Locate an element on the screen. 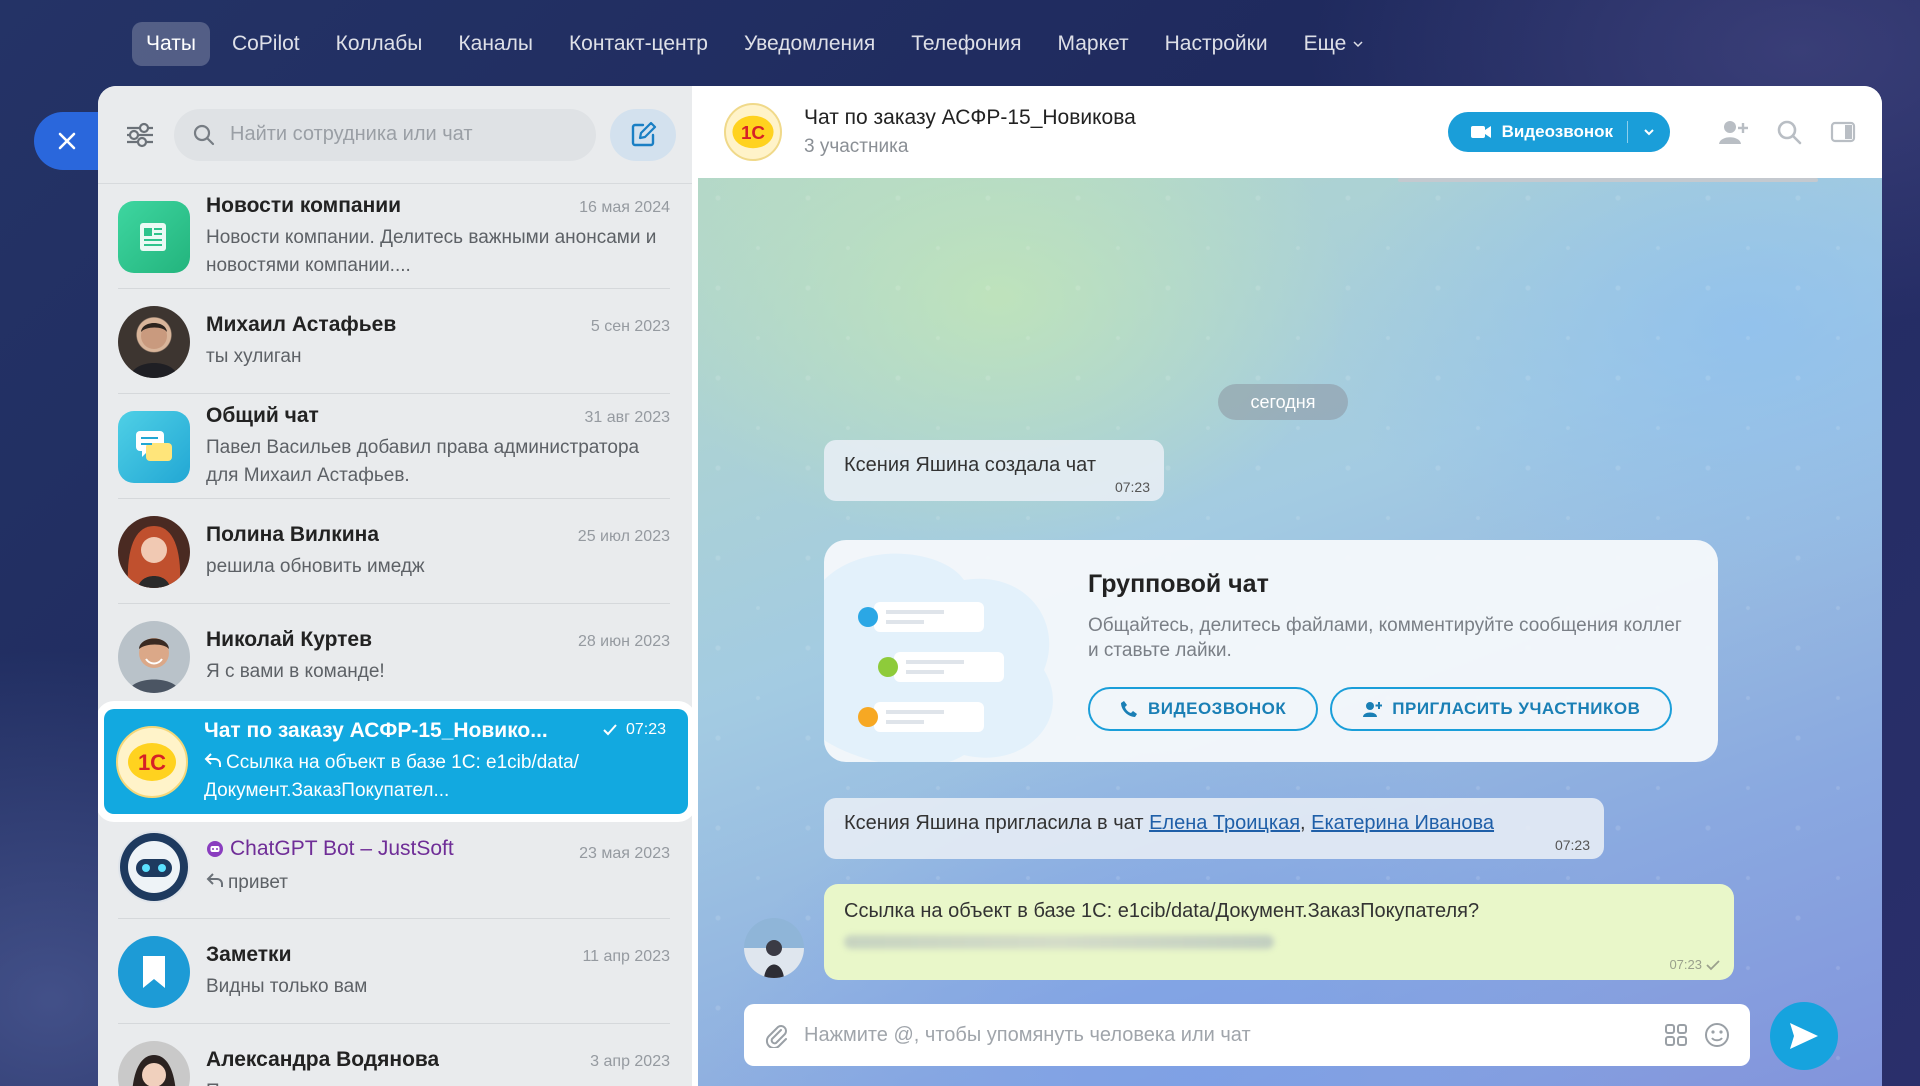 This screenshot has height=1086, width=1920. user-link: Екатерина Иванова is located at coordinates (1402, 823).